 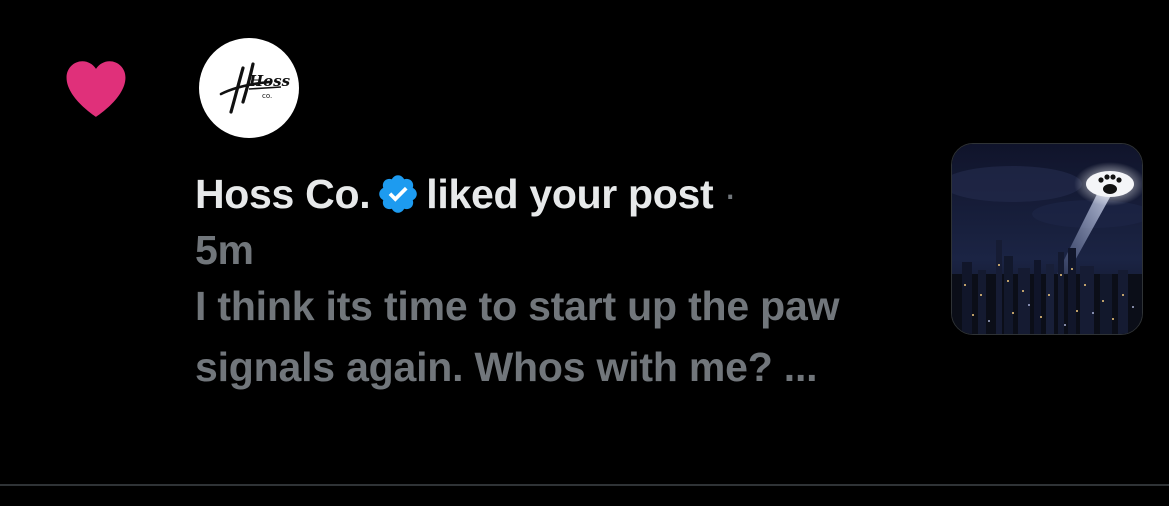 What do you see at coordinates (398, 194) in the screenshot?
I see `verified-badge-icon` at bounding box center [398, 194].